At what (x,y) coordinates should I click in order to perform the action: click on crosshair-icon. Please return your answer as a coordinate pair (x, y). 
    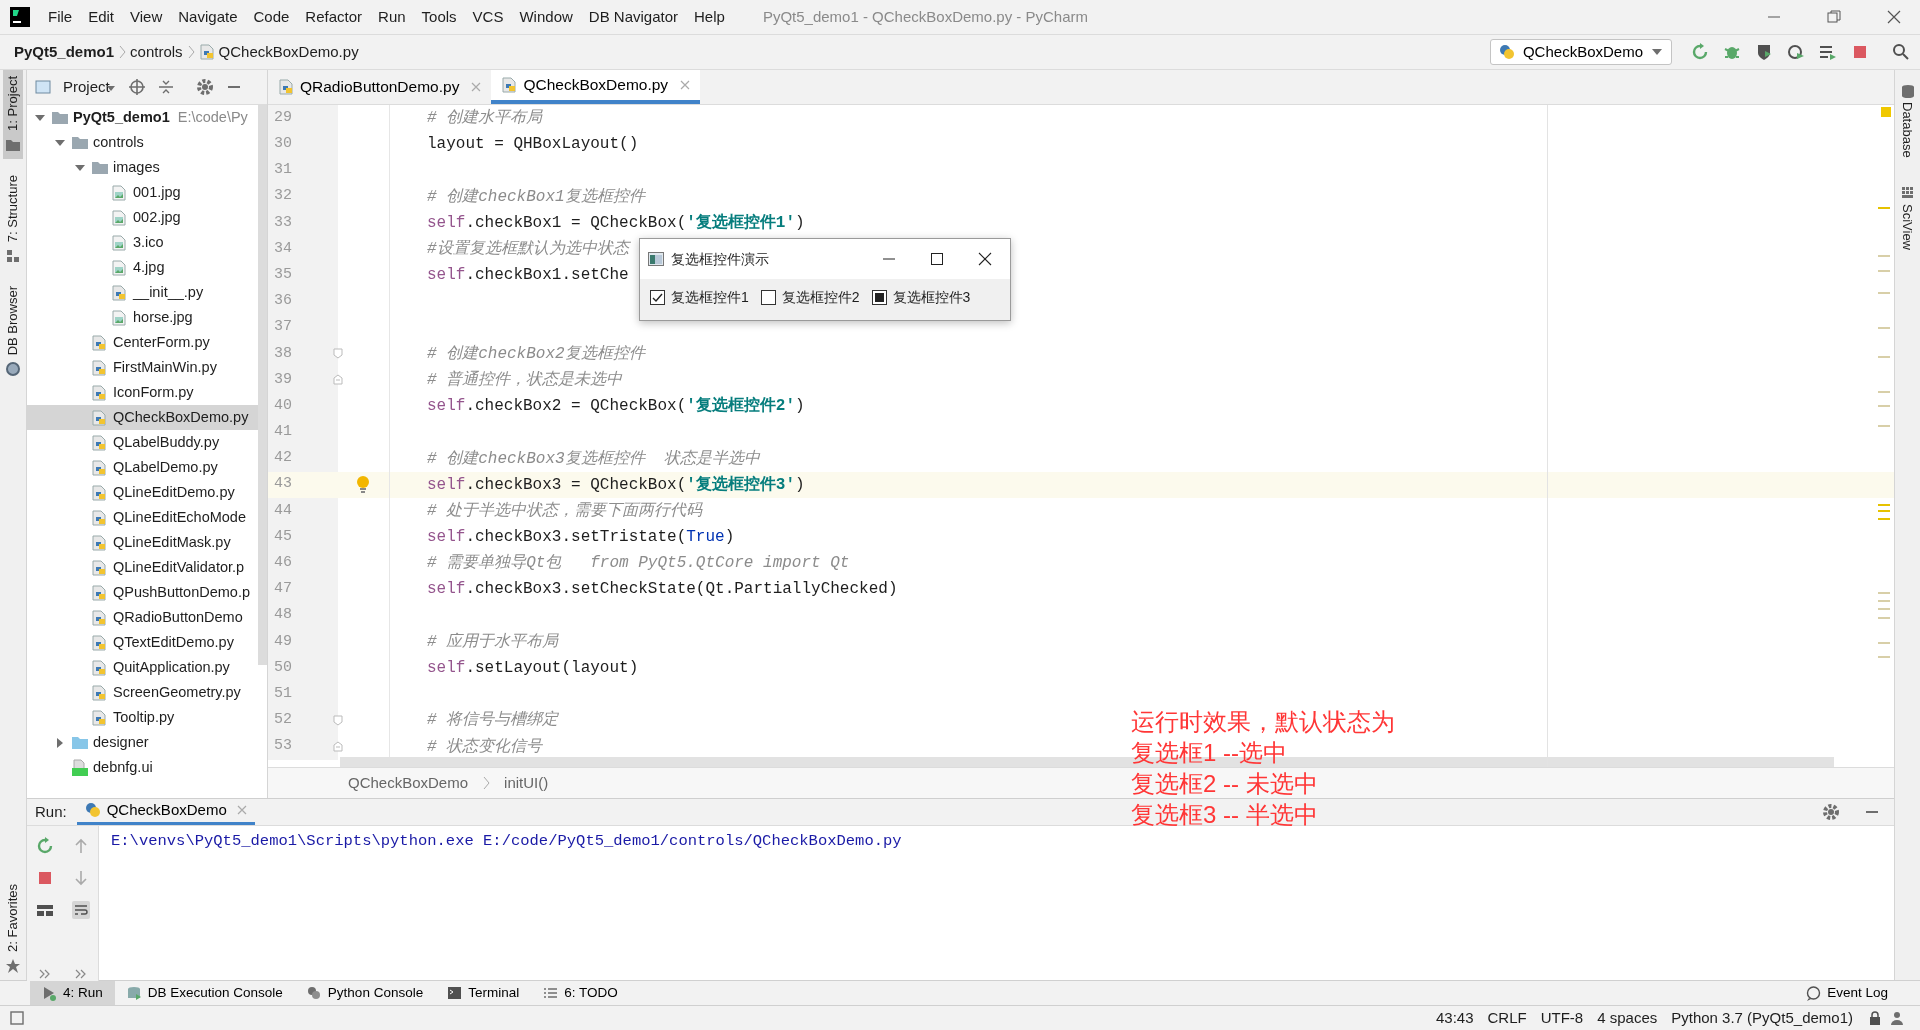
    Looking at the image, I should click on (136, 87).